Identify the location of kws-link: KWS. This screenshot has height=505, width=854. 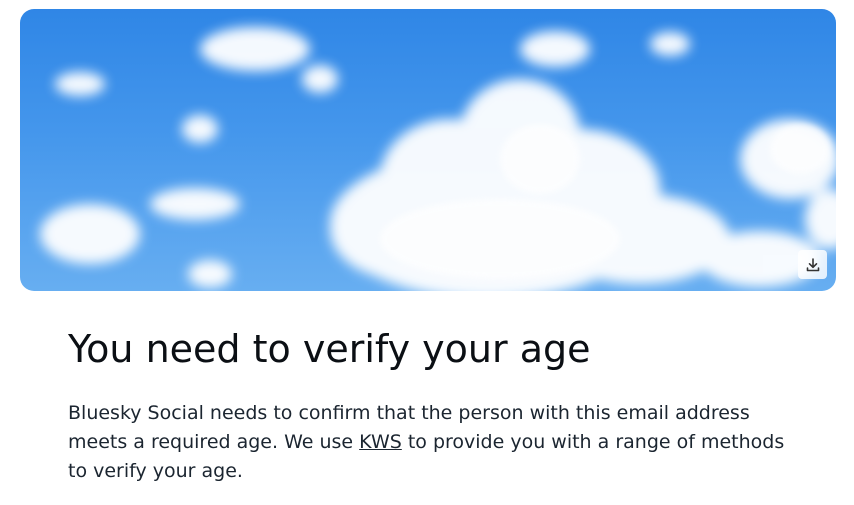
(380, 442).